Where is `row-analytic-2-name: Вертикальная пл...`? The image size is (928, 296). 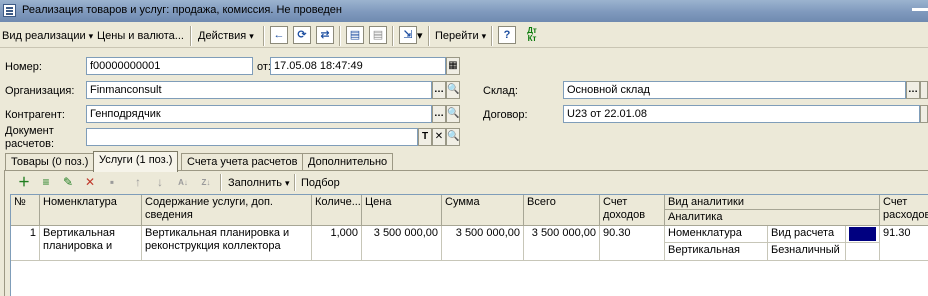
row-analytic-2-name: Вертикальная пл... is located at coordinates (716, 252).